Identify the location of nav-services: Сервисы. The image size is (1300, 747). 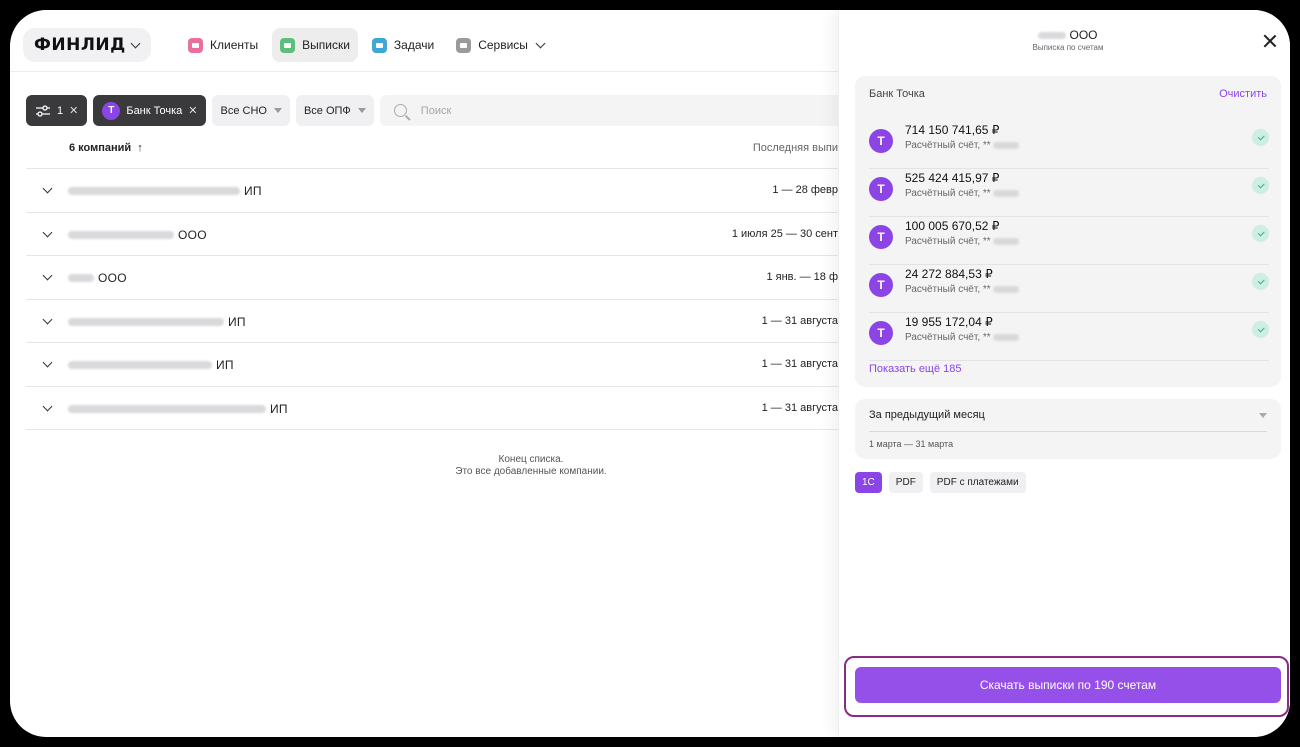
(500, 45).